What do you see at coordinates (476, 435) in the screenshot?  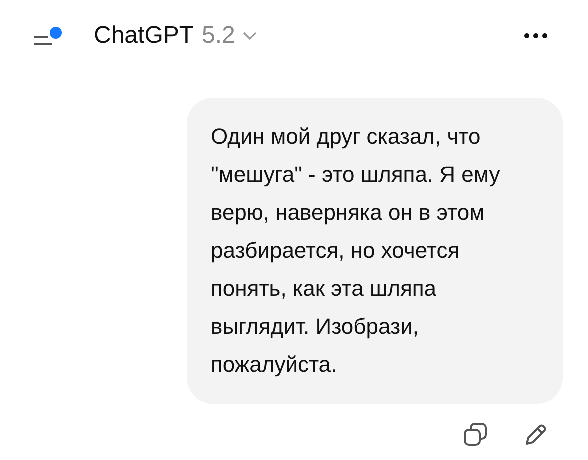 I see `copy-icon` at bounding box center [476, 435].